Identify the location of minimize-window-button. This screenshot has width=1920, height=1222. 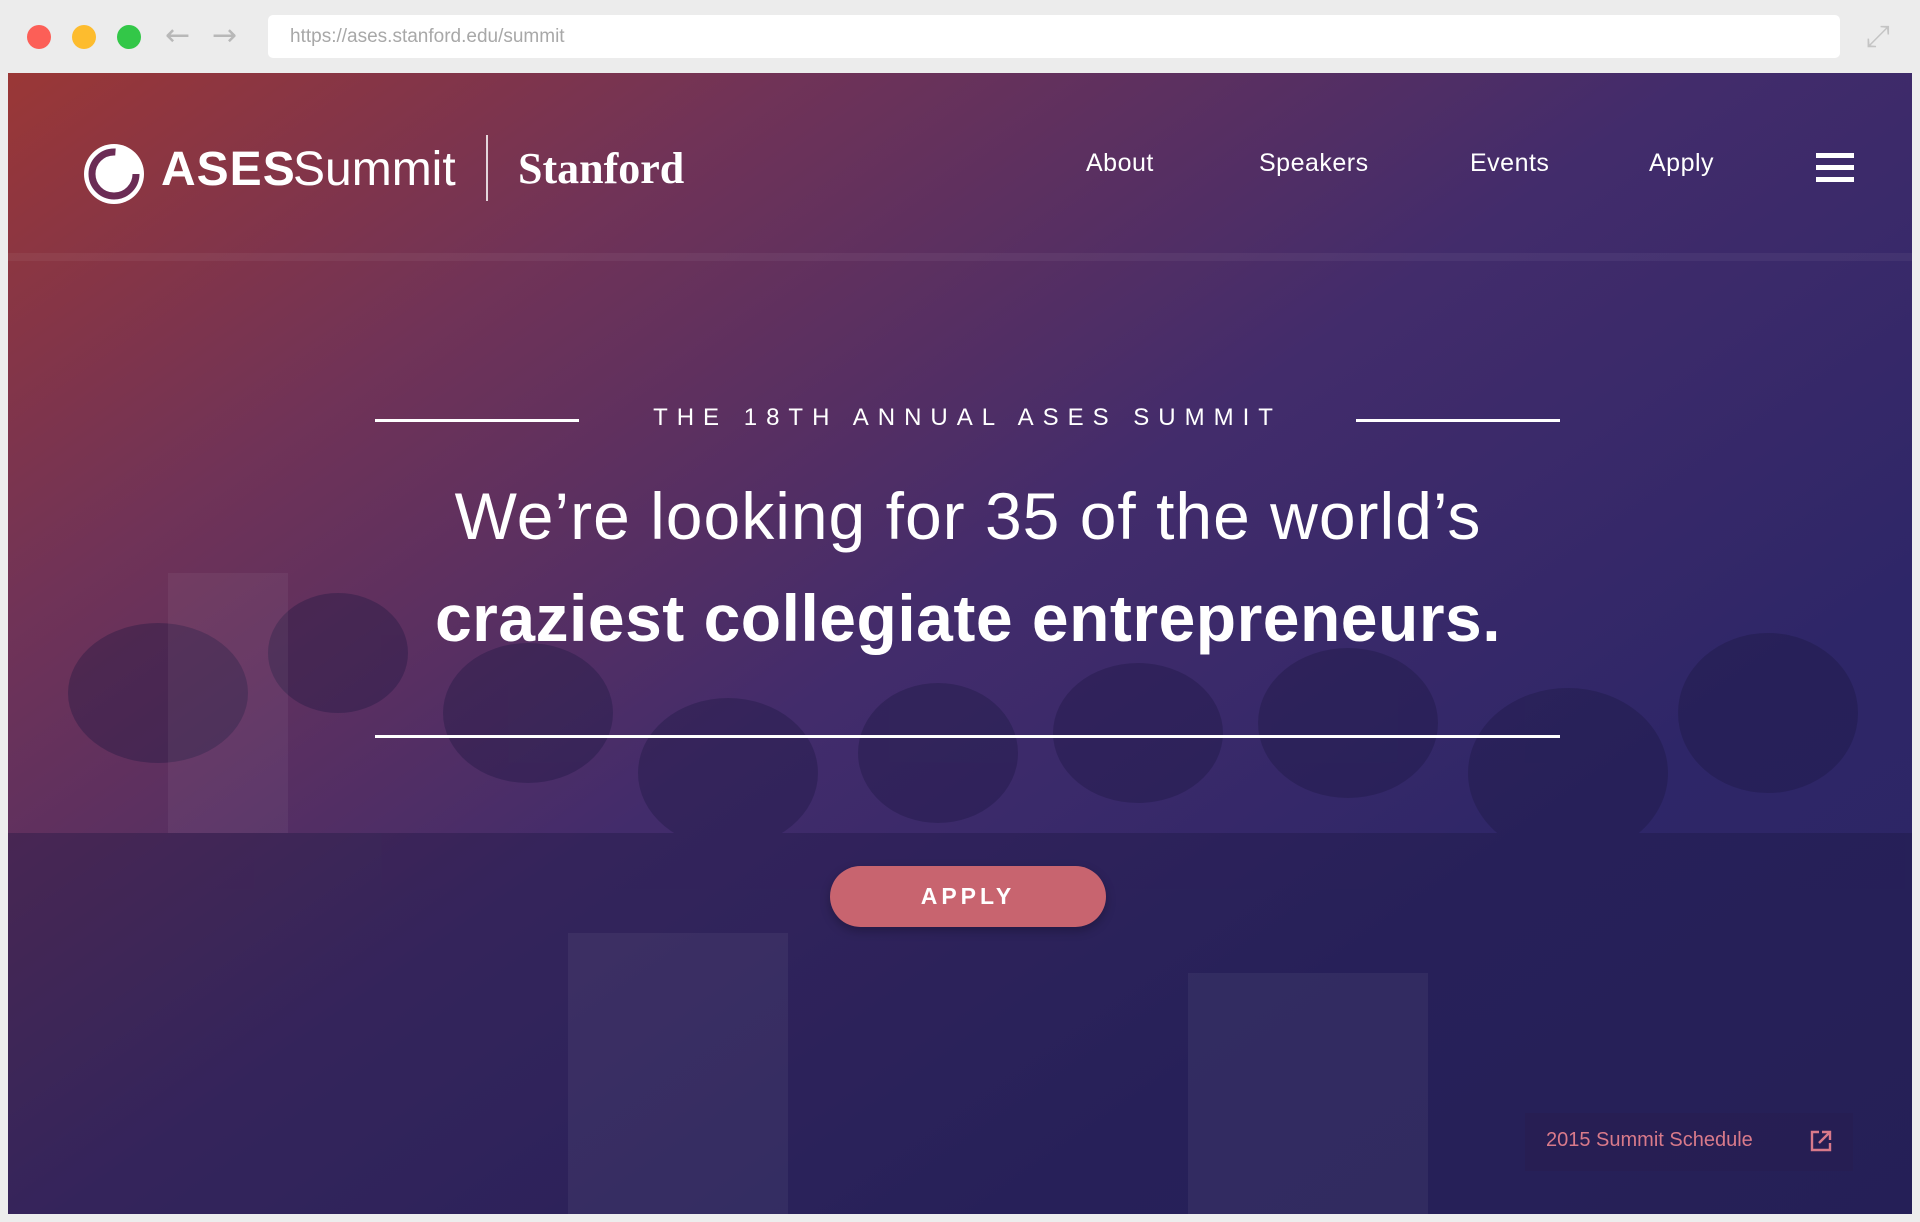
(84, 37).